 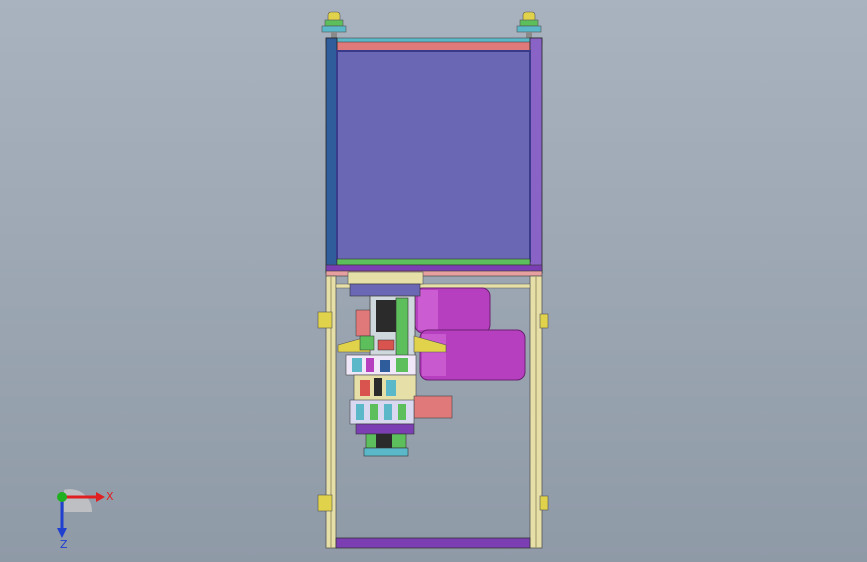 What do you see at coordinates (529, 24) in the screenshot?
I see `top-leveling-foot-right` at bounding box center [529, 24].